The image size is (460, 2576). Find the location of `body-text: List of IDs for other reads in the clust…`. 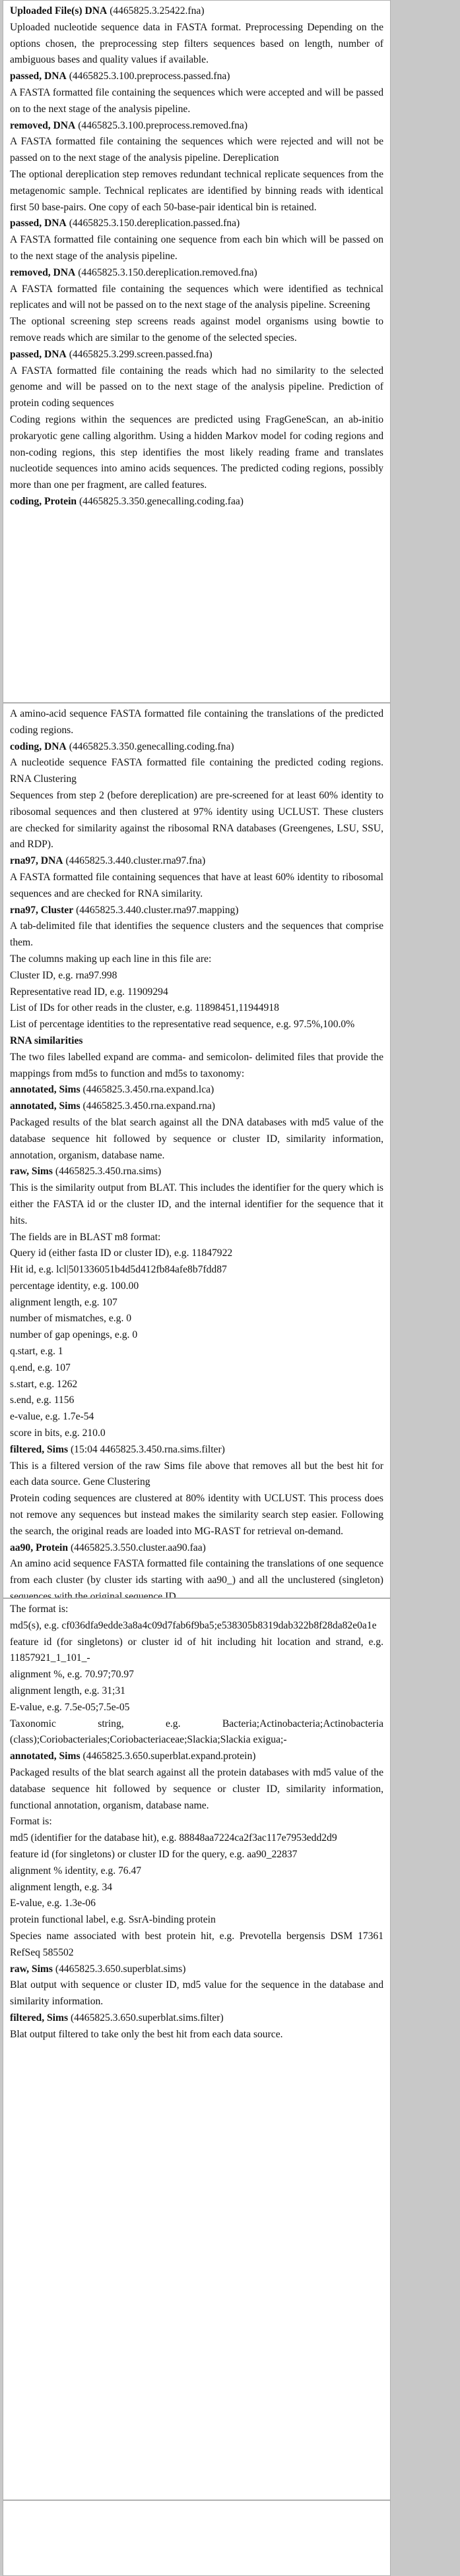

body-text: List of IDs for other reads in the clust… is located at coordinates (144, 1008).